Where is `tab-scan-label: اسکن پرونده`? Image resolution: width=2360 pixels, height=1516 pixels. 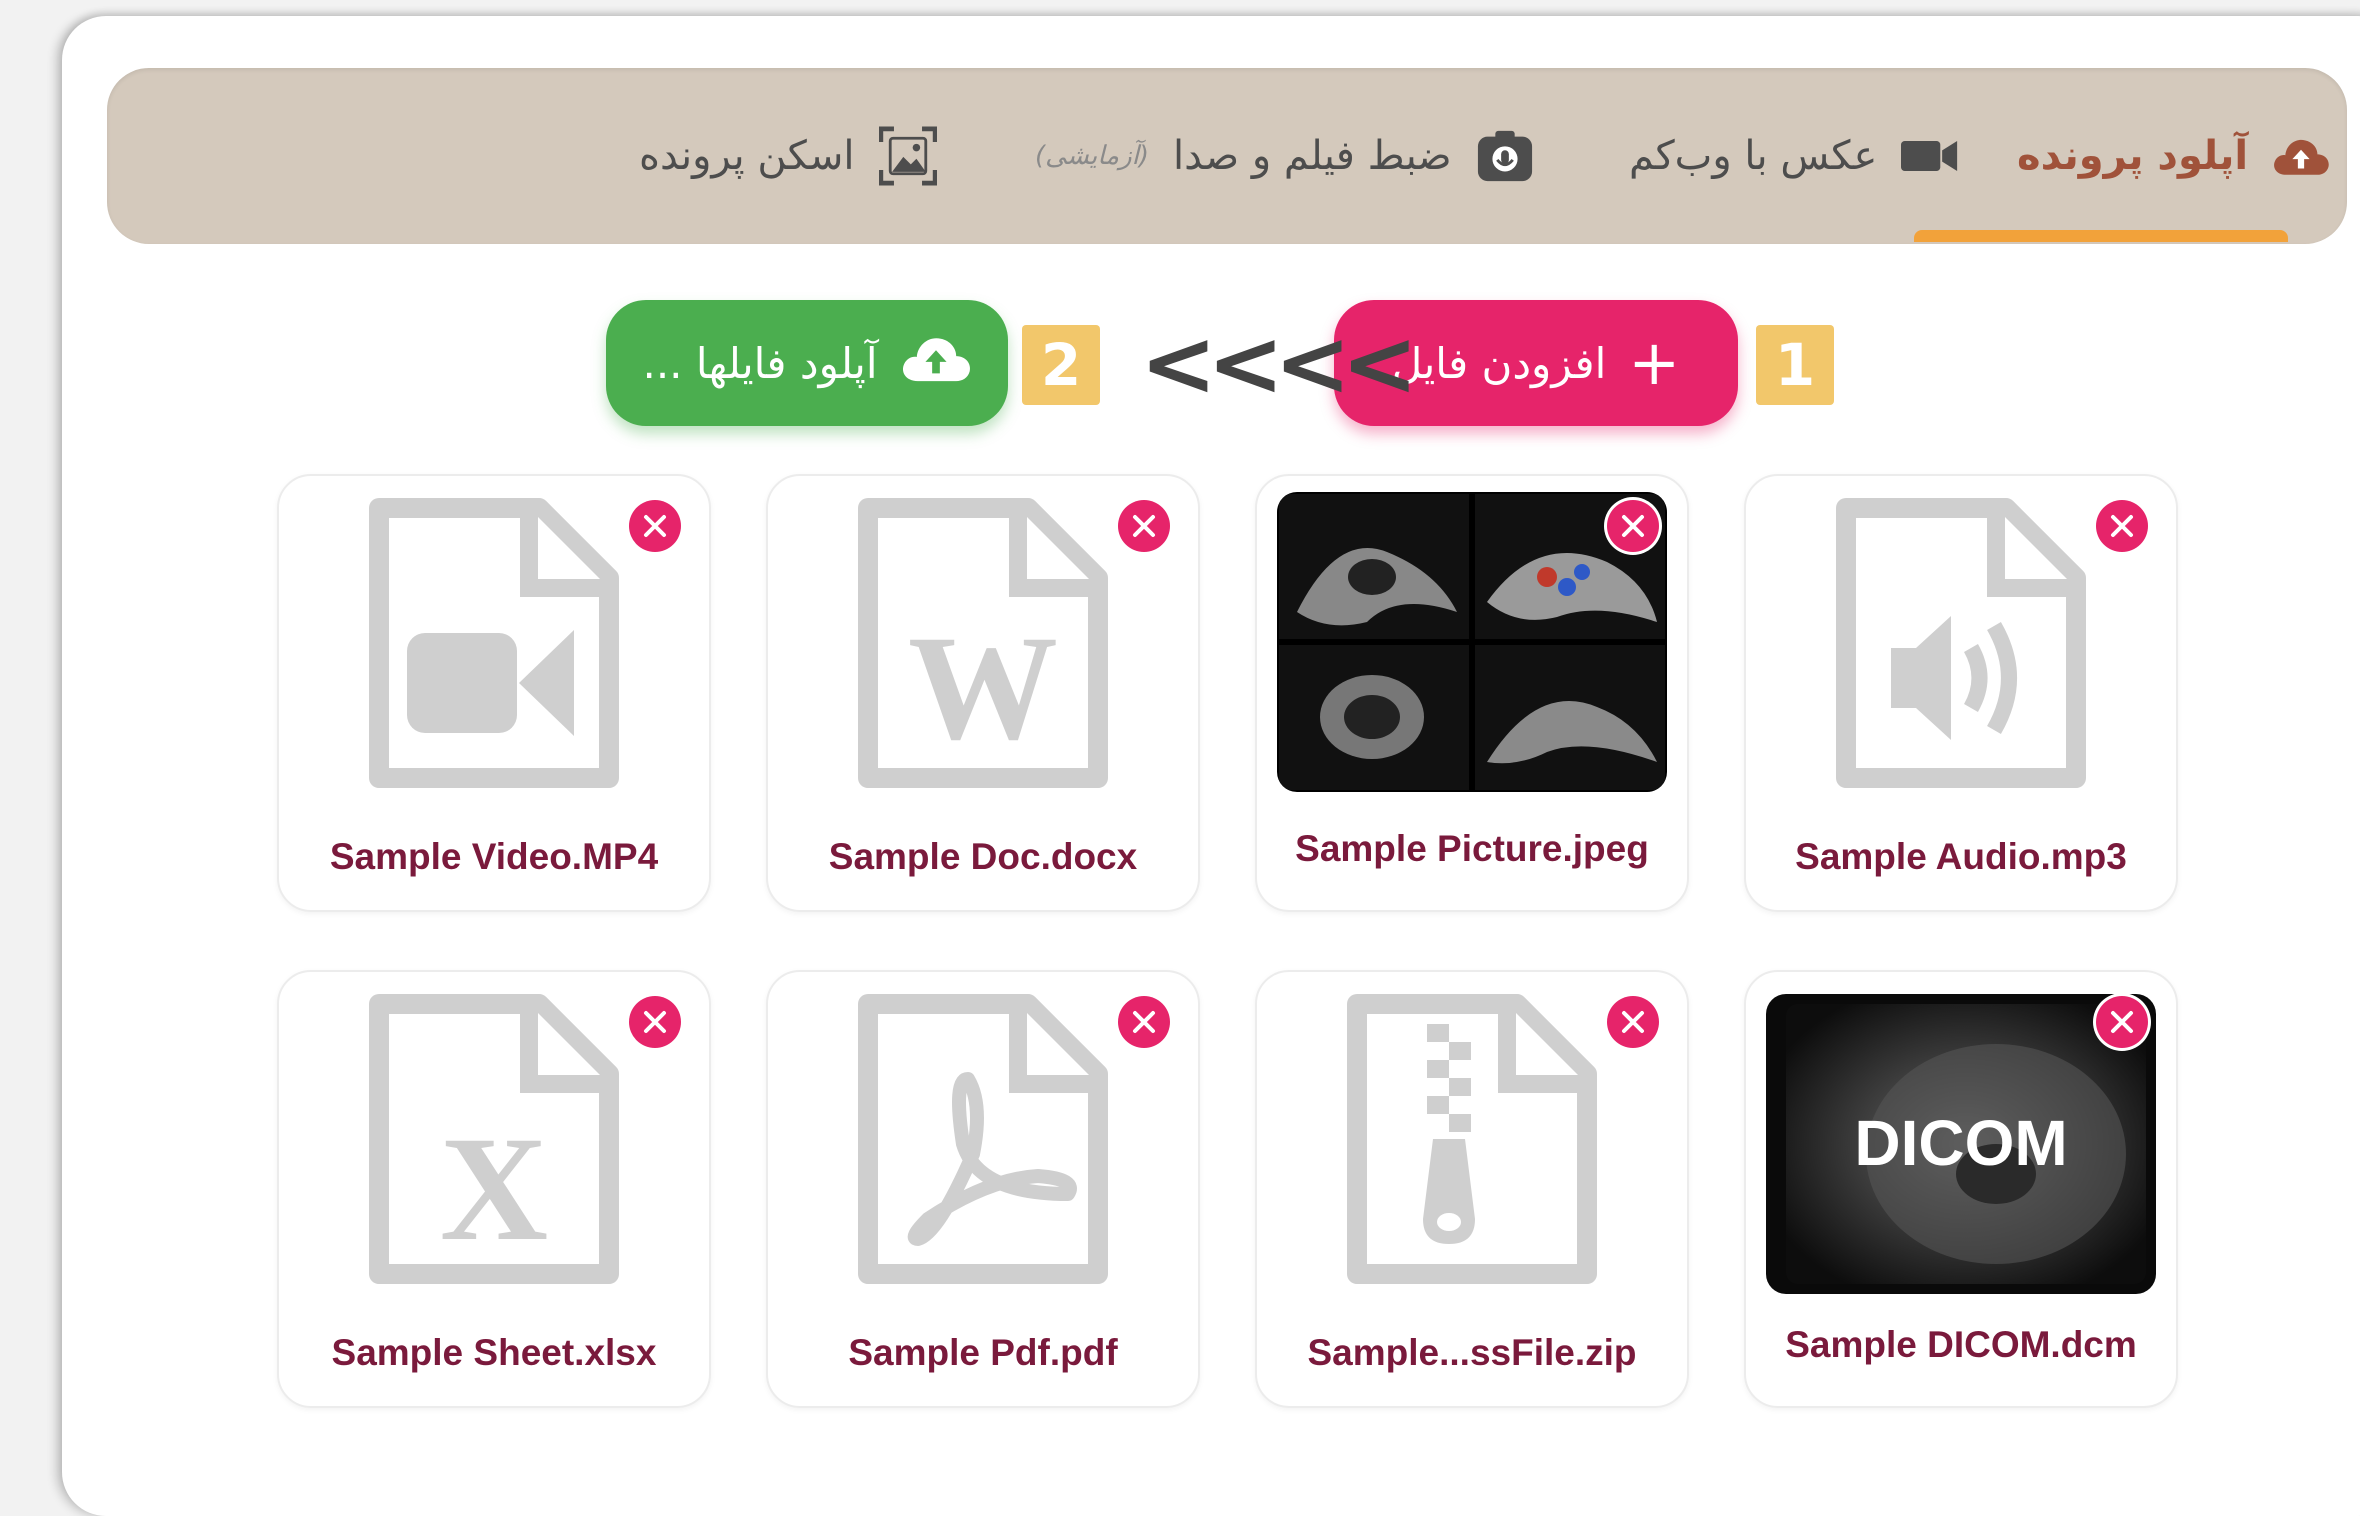
tab-scan-label: اسکن پرونده is located at coordinates (747, 156).